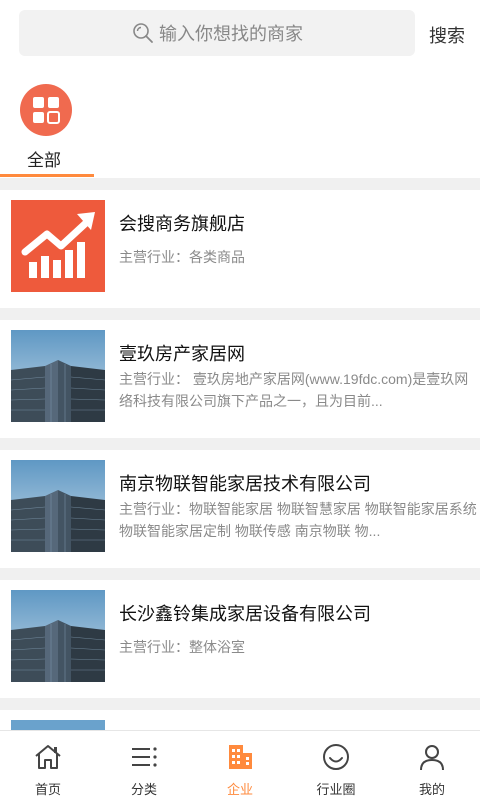 The height and width of the screenshot is (800, 480). Describe the element at coordinates (432, 758) in the screenshot. I see `user-icon` at that location.